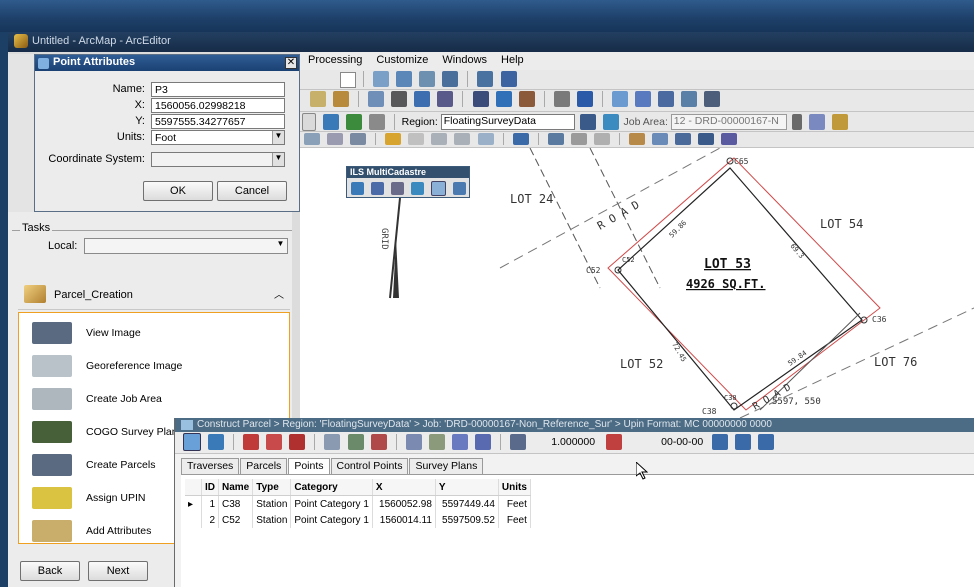 Image resolution: width=974 pixels, height=587 pixels. Describe the element at coordinates (335, 62) in the screenshot. I see `menu-processing: Processing` at that location.